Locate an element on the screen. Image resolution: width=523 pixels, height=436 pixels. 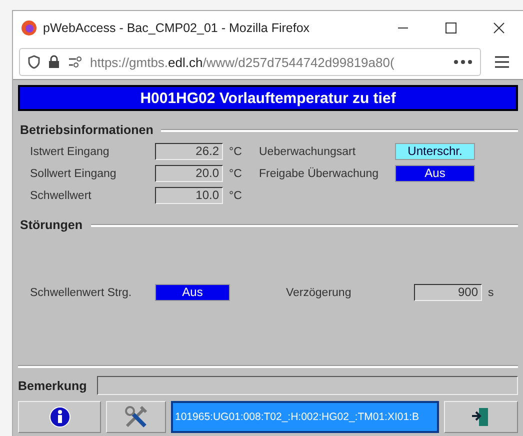
more-icon is located at coordinates (463, 62).